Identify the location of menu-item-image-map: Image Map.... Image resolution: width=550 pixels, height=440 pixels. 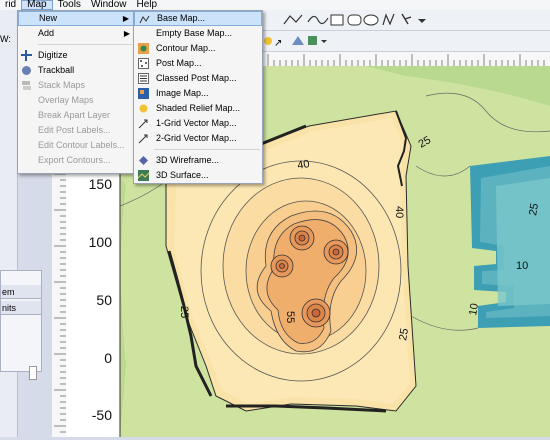
(198, 93).